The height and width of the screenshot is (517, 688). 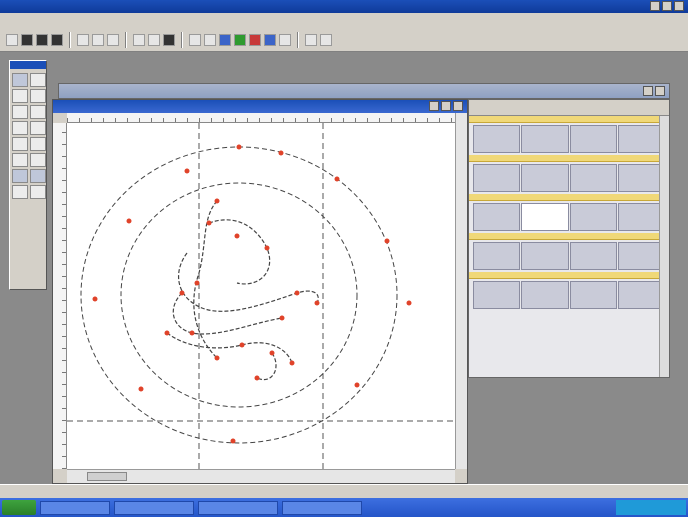 What do you see at coordinates (664, 246) in the screenshot?
I see `palette-scrollbar` at bounding box center [664, 246].